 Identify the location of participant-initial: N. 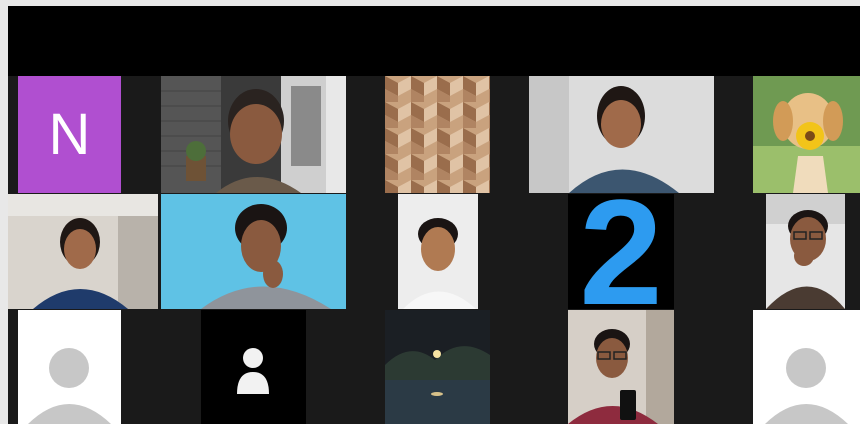
(69, 134).